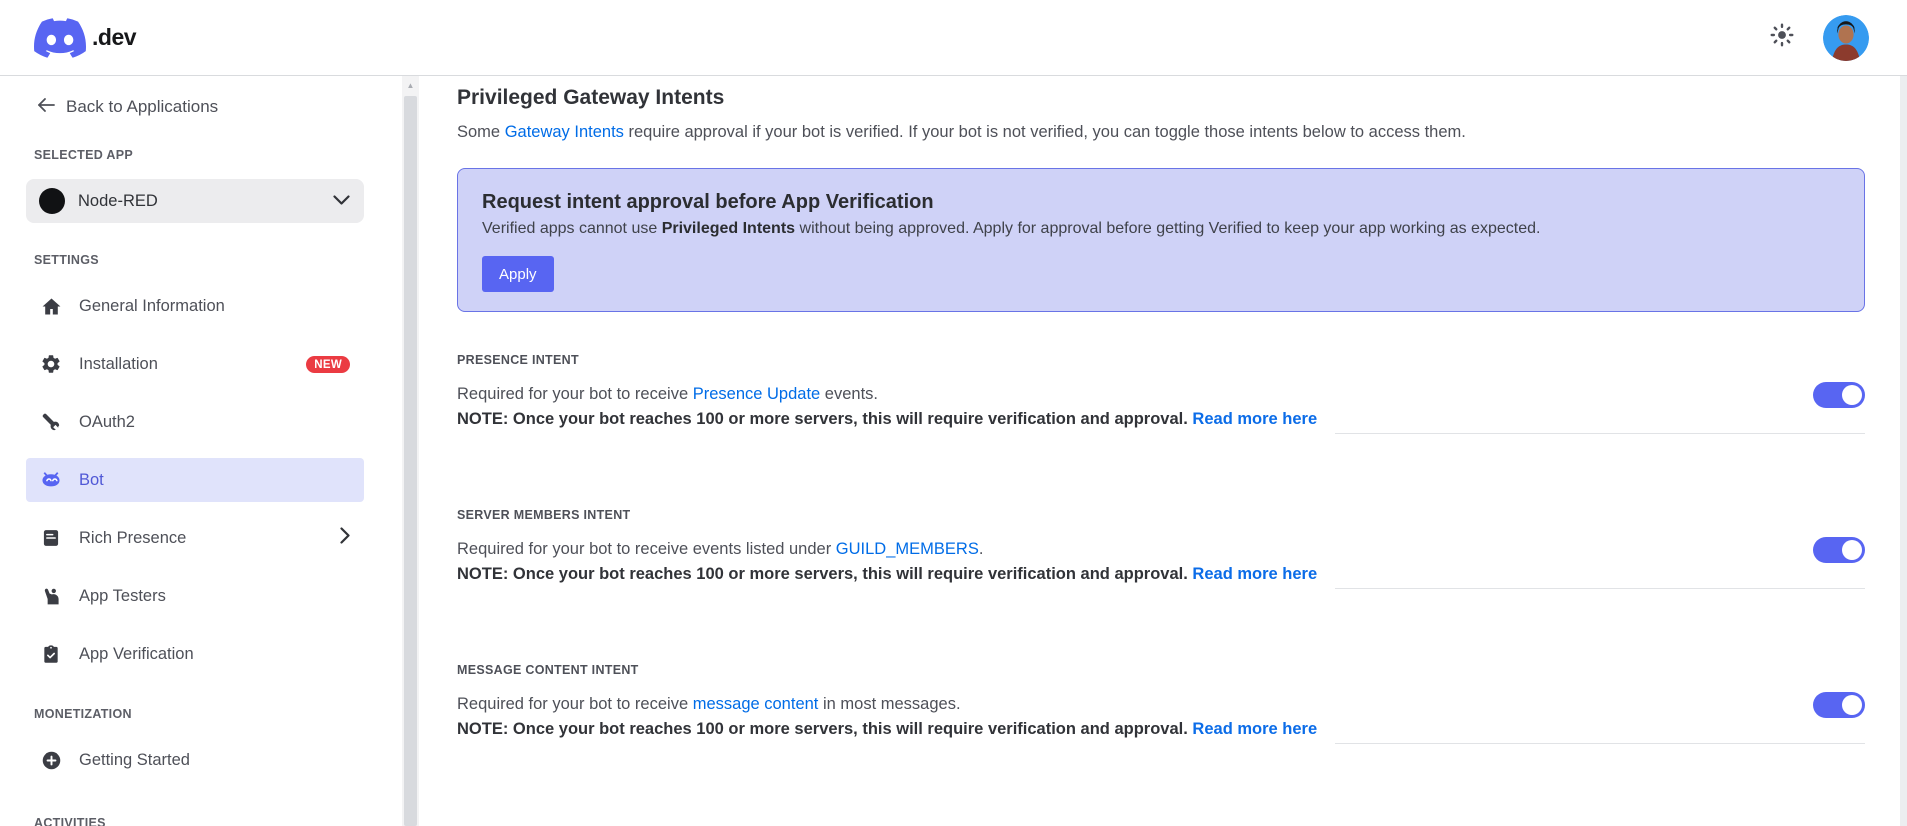 Image resolution: width=1907 pixels, height=826 pixels. What do you see at coordinates (107, 421) in the screenshot?
I see `sidebar-item-label: OAuth2` at bounding box center [107, 421].